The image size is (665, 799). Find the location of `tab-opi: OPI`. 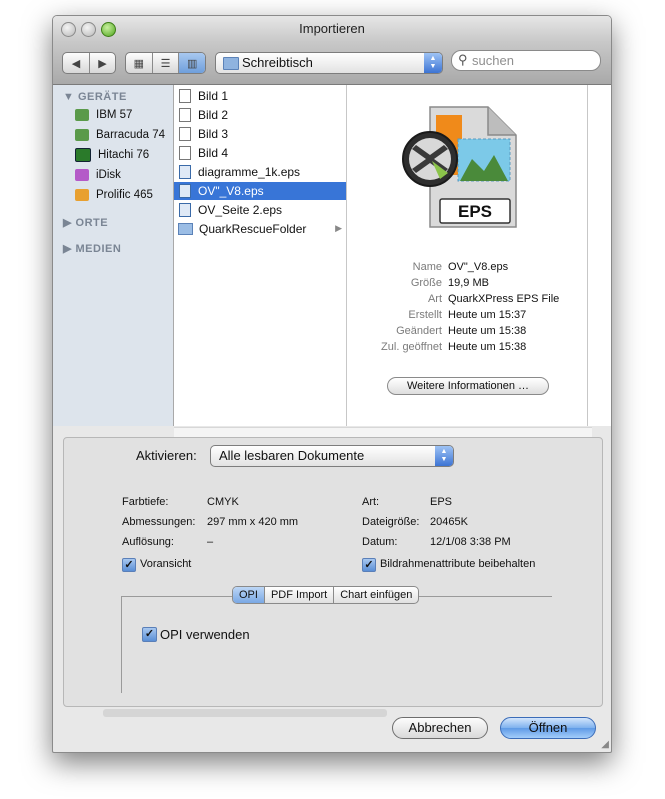

tab-opi: OPI is located at coordinates (249, 595).